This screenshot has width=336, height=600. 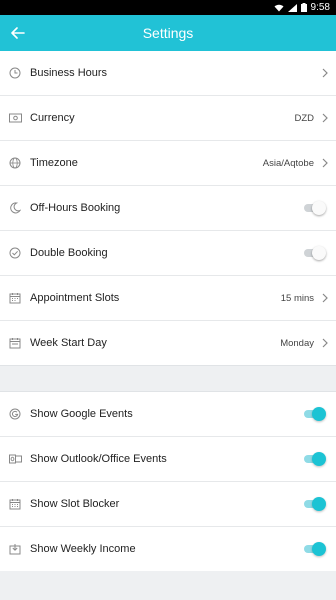 I want to click on setting-value: 15 mins, so click(x=297, y=298).